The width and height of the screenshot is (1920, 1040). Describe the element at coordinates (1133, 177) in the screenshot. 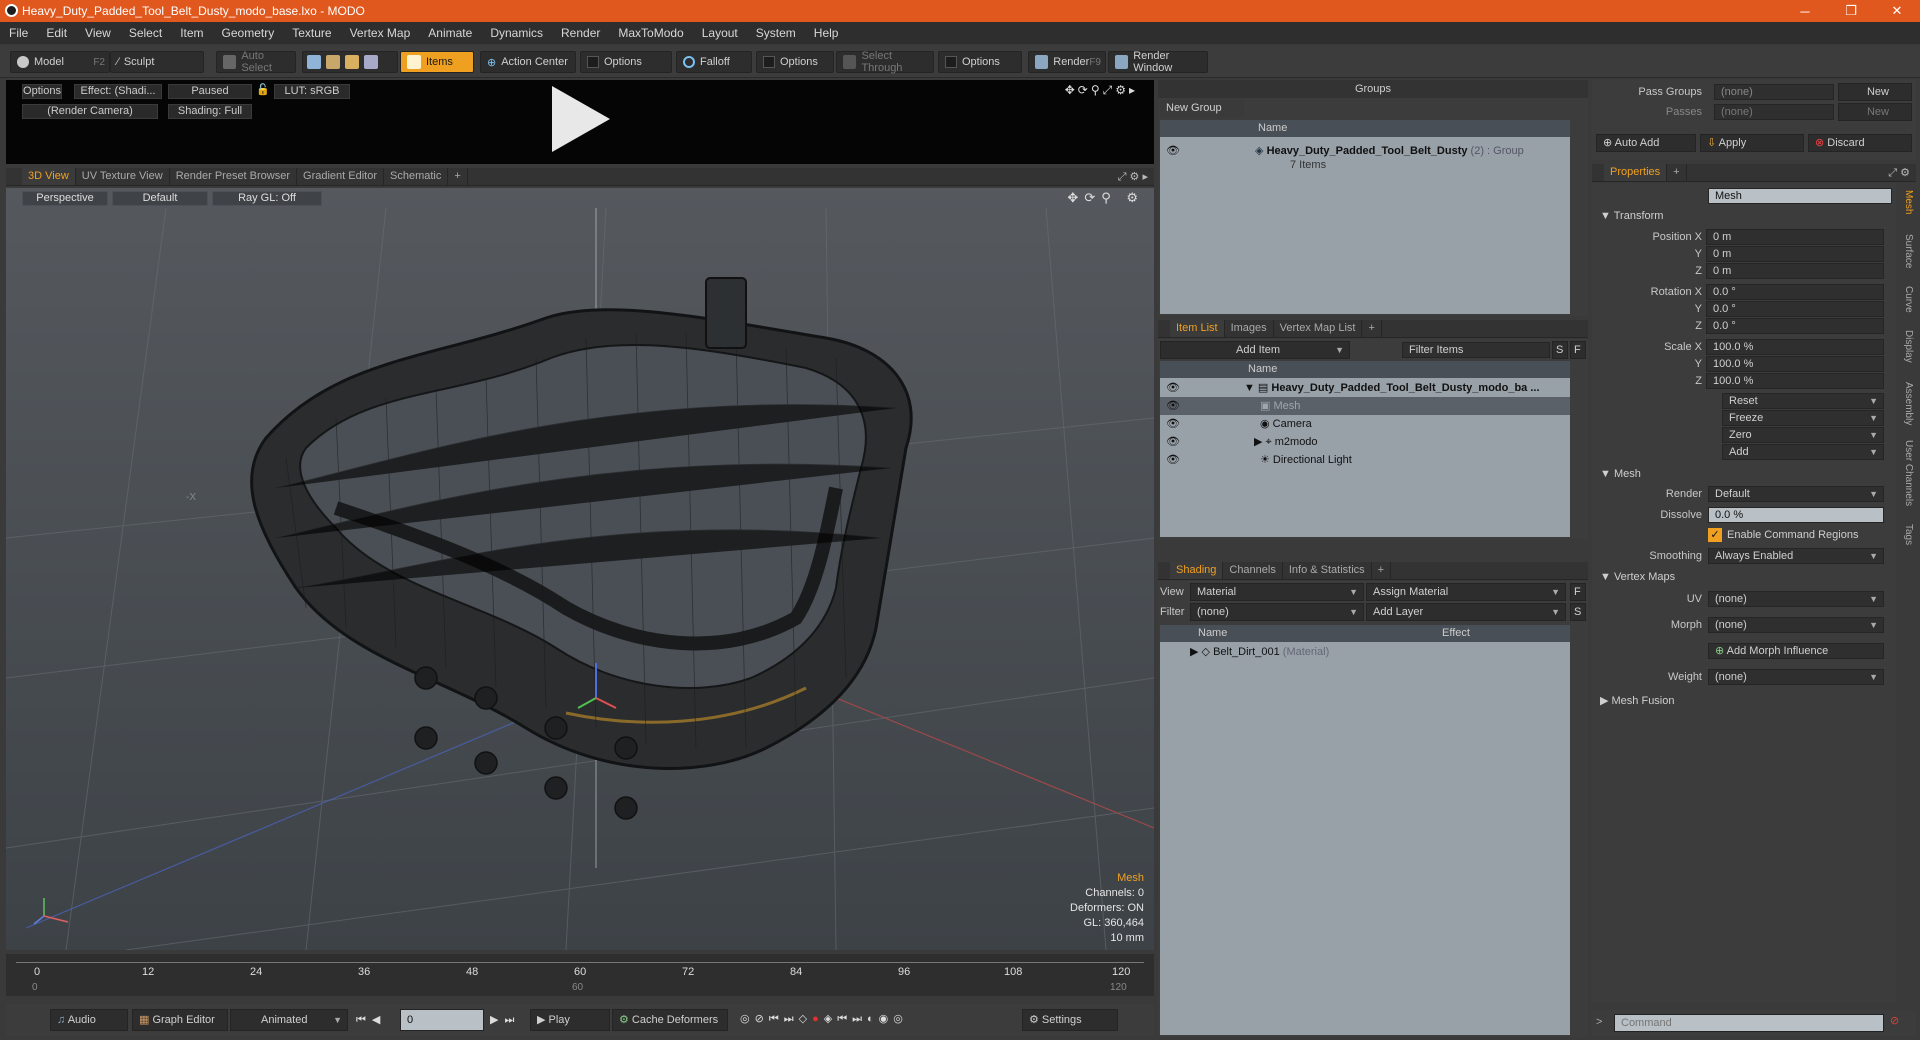

I see `expand-icon: ⤢ ⚙ ▸` at that location.